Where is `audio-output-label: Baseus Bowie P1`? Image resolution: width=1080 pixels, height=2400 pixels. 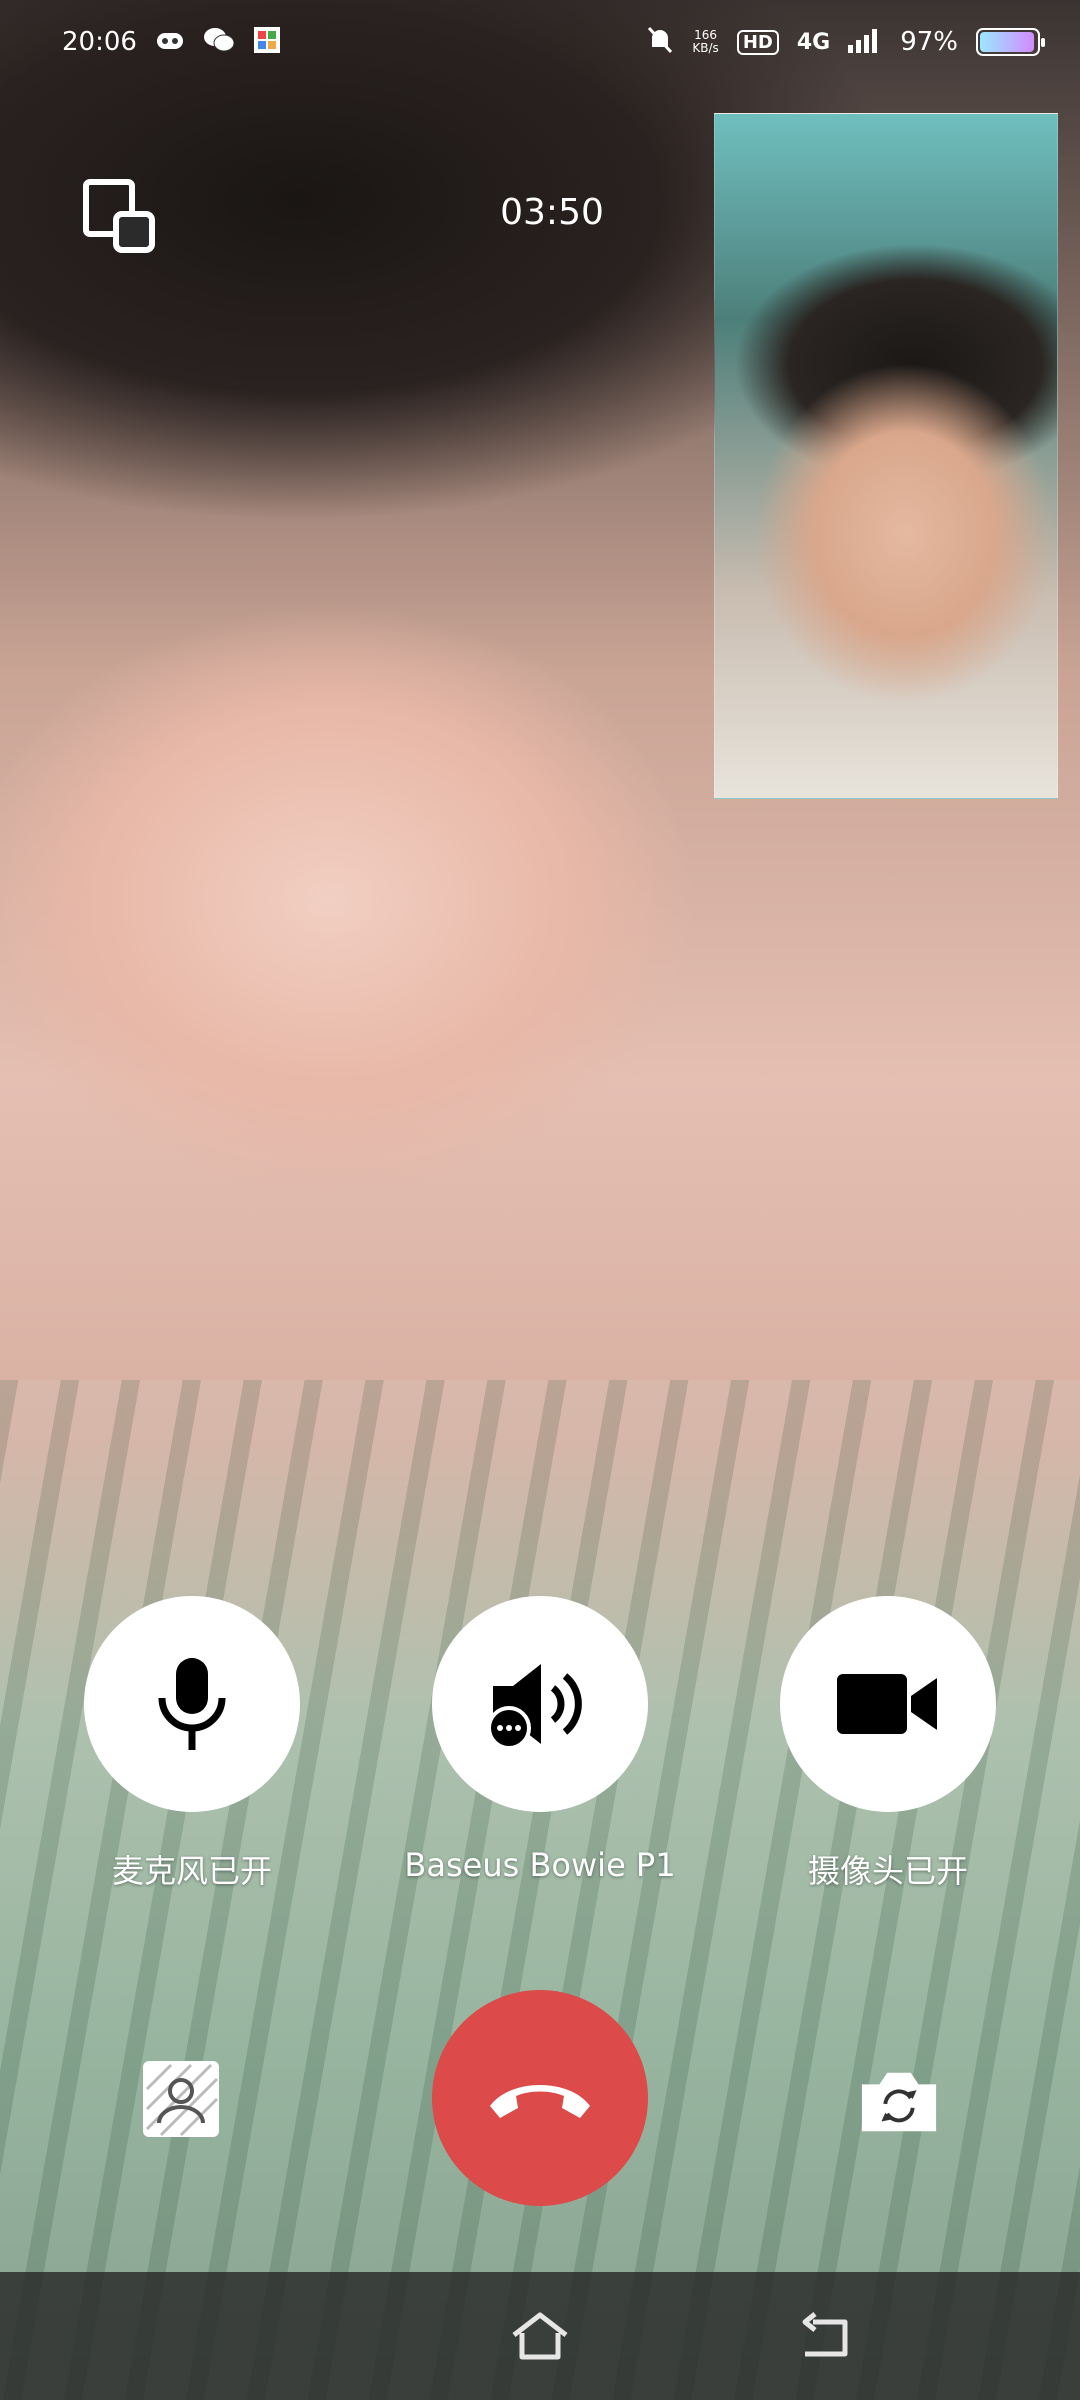 audio-output-label: Baseus Bowie P1 is located at coordinates (540, 1865).